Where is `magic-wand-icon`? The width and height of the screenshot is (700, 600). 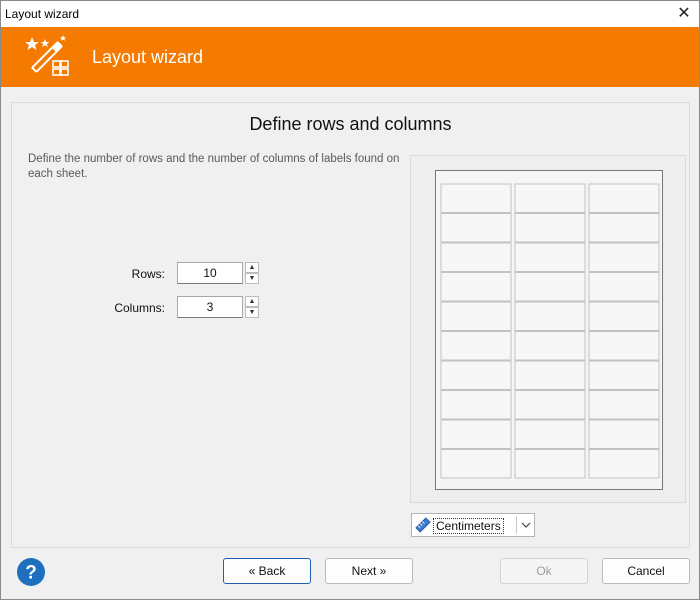 magic-wand-icon is located at coordinates (47, 55).